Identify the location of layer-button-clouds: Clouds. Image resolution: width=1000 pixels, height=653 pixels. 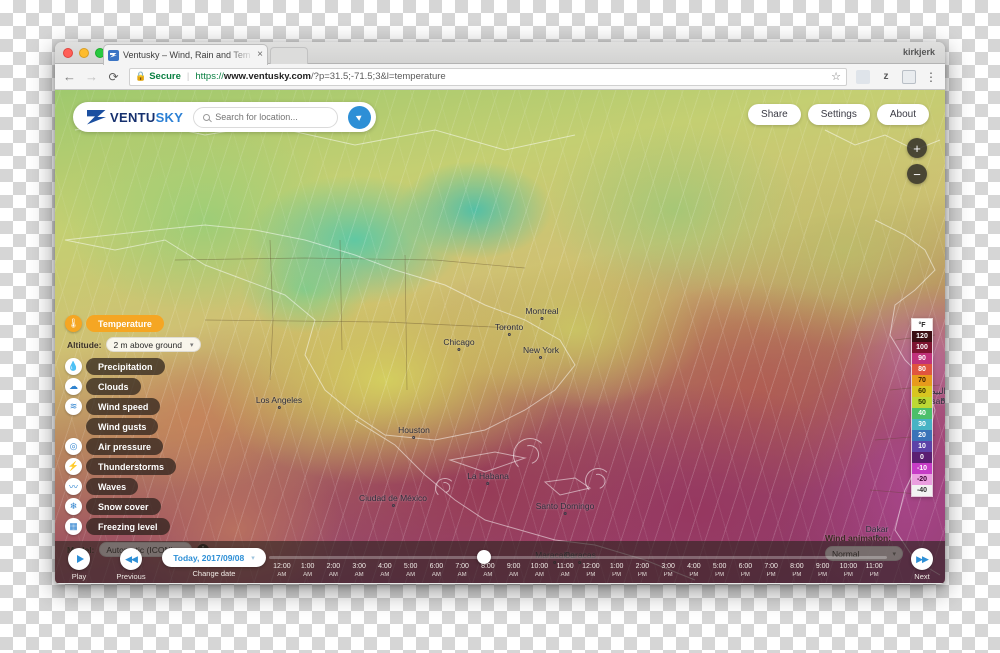
(113, 386).